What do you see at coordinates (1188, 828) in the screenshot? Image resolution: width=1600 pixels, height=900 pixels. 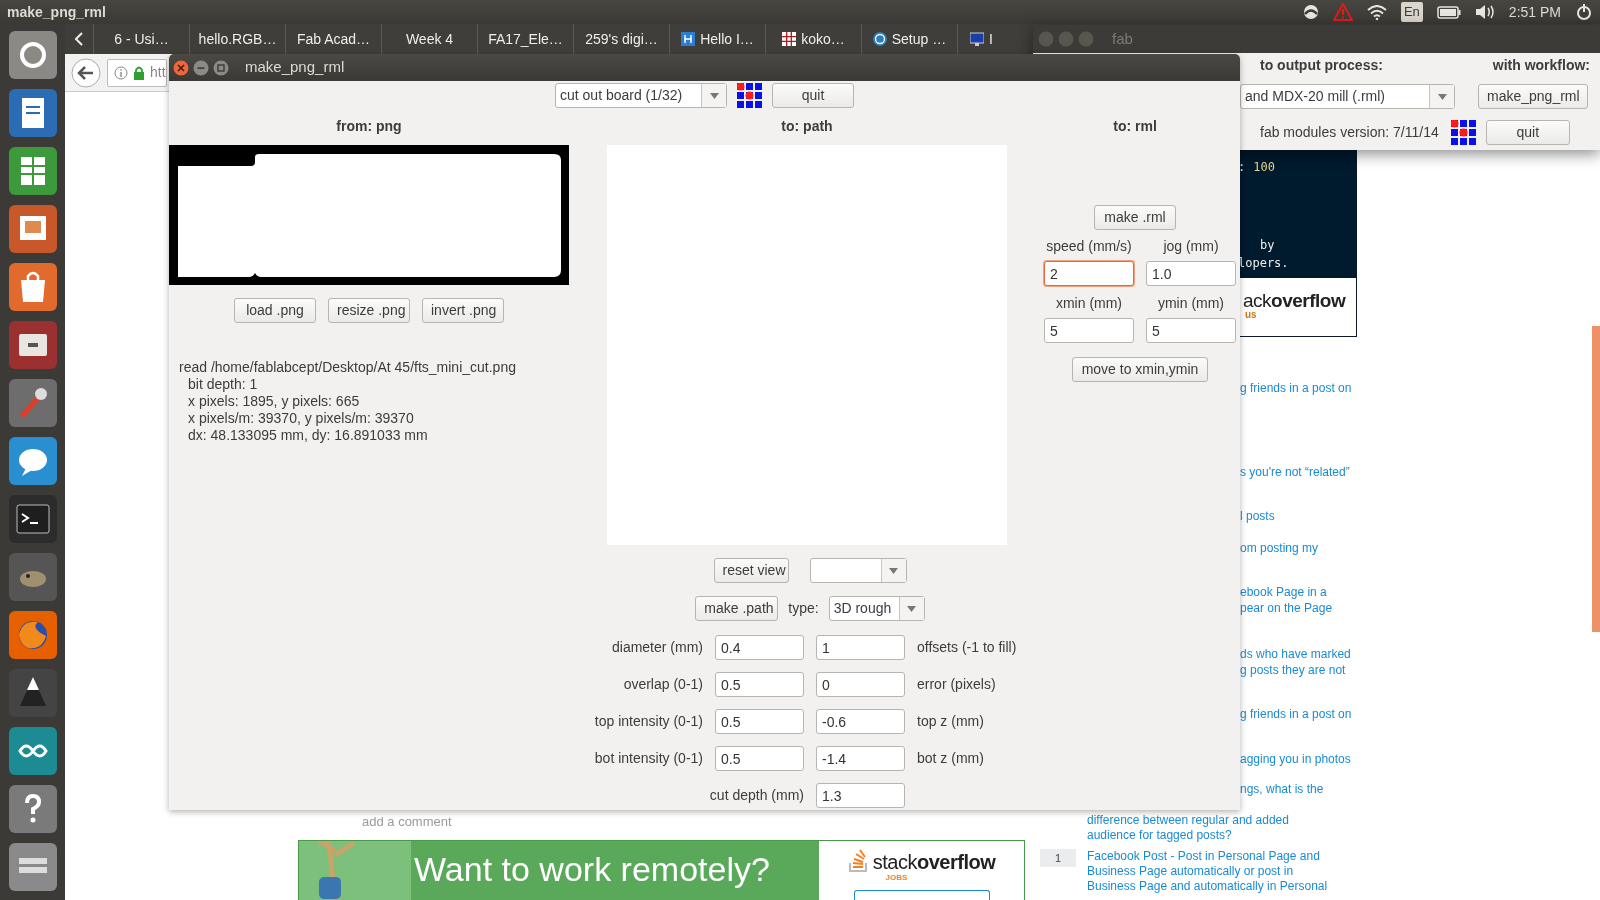 I see `question-link: difference between regular and added audience for tagged posts?` at bounding box center [1188, 828].